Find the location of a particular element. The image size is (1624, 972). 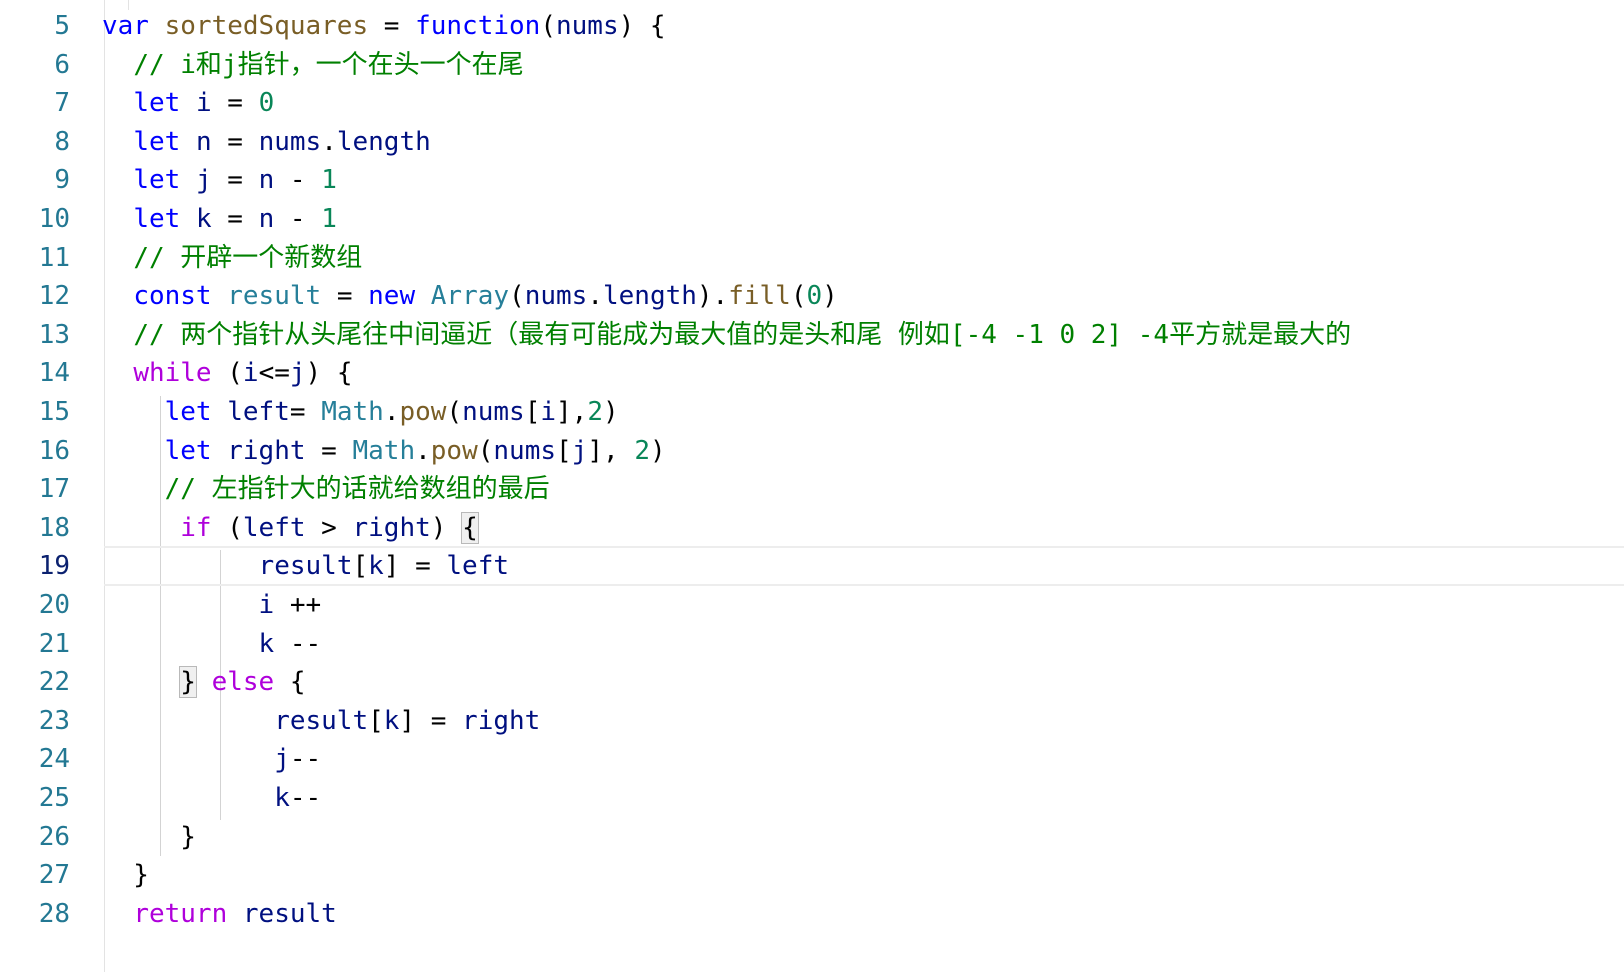

code-line: 9 let j = n - 1 is located at coordinates (812, 180).